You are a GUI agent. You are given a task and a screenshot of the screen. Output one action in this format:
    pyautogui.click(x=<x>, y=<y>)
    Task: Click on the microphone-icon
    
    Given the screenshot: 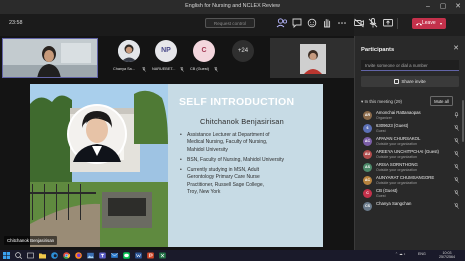 What is the action you would take?
    pyautogui.click(x=456, y=115)
    